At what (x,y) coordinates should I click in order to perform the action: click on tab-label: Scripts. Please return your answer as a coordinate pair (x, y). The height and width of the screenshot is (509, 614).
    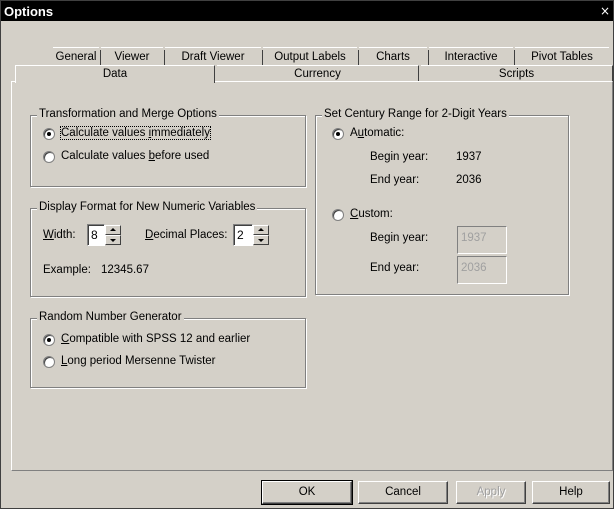
    Looking at the image, I should click on (516, 74).